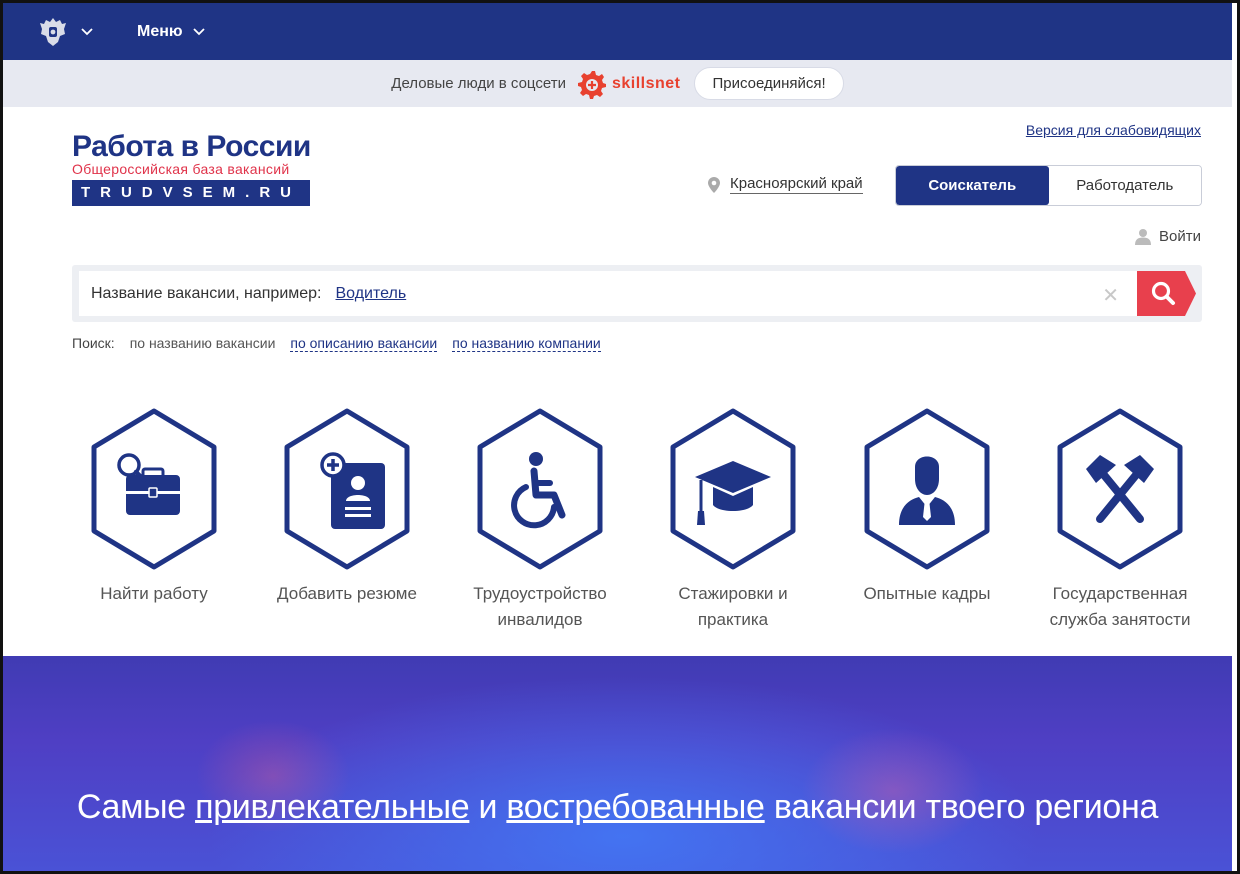 The height and width of the screenshot is (874, 1240). What do you see at coordinates (714, 184) in the screenshot?
I see `location-pin-icon` at bounding box center [714, 184].